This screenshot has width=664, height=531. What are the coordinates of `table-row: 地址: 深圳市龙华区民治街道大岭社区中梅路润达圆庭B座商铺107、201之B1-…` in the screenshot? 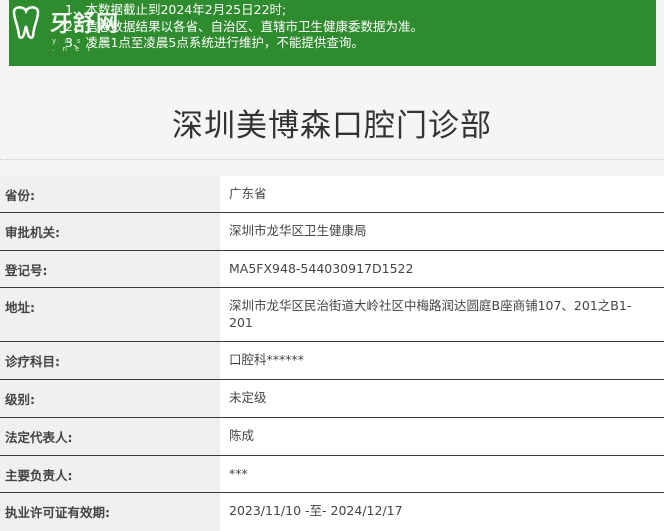 It's located at (332, 315).